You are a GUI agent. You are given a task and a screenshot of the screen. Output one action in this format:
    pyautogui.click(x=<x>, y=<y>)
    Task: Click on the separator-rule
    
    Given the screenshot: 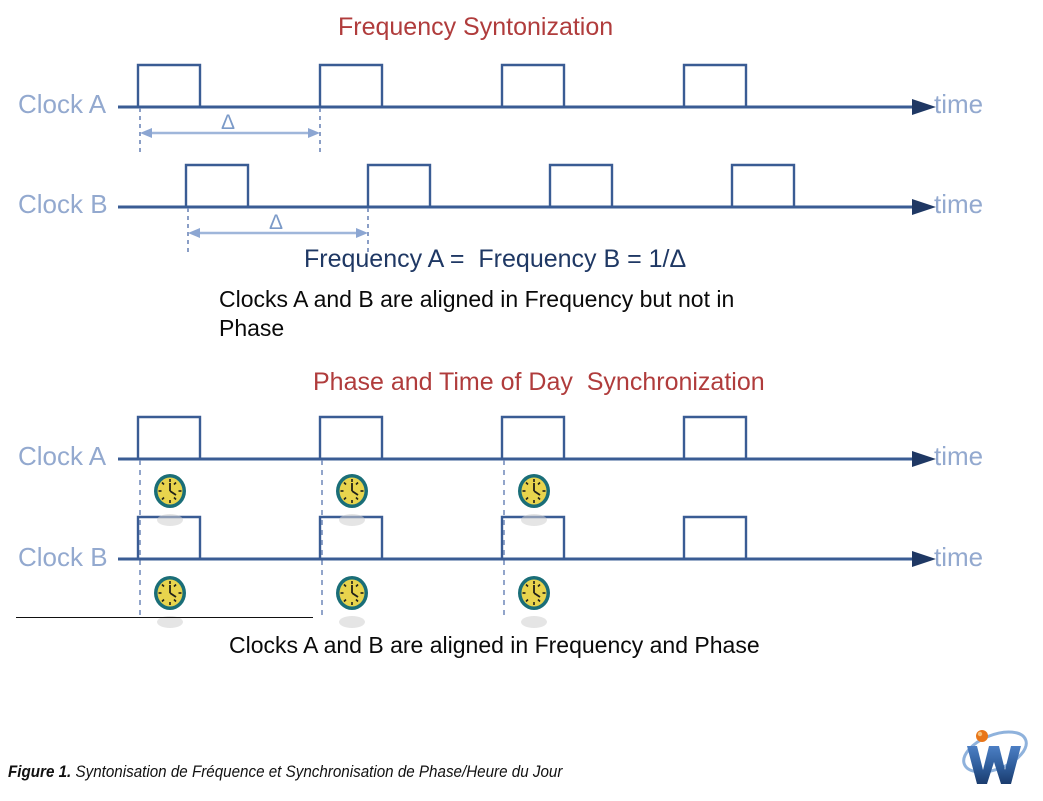 What is the action you would take?
    pyautogui.click(x=164, y=617)
    